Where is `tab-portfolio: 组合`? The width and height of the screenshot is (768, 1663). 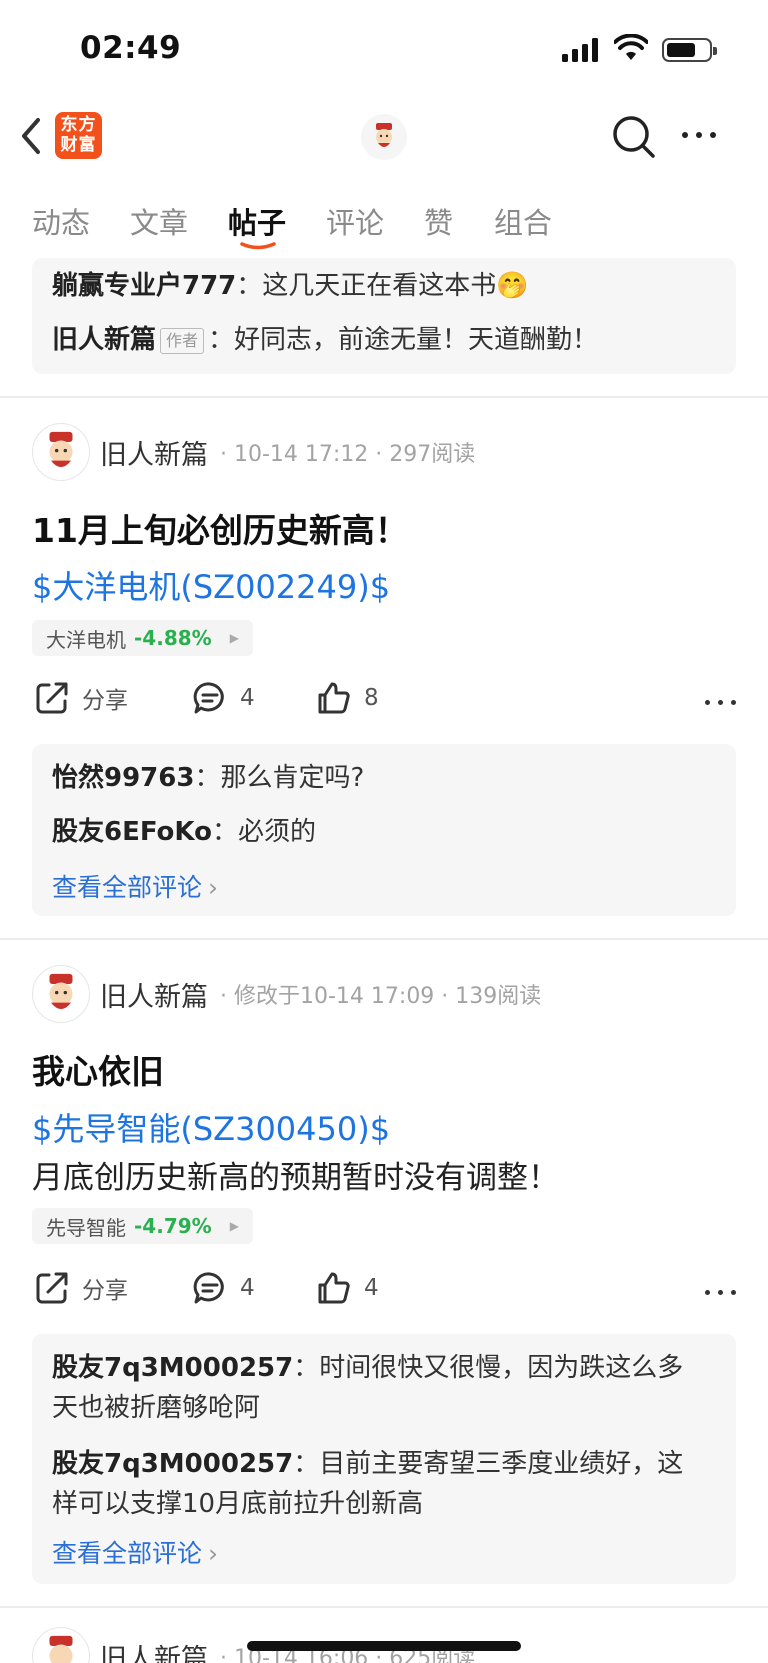 tab-portfolio: 组合 is located at coordinates (523, 221).